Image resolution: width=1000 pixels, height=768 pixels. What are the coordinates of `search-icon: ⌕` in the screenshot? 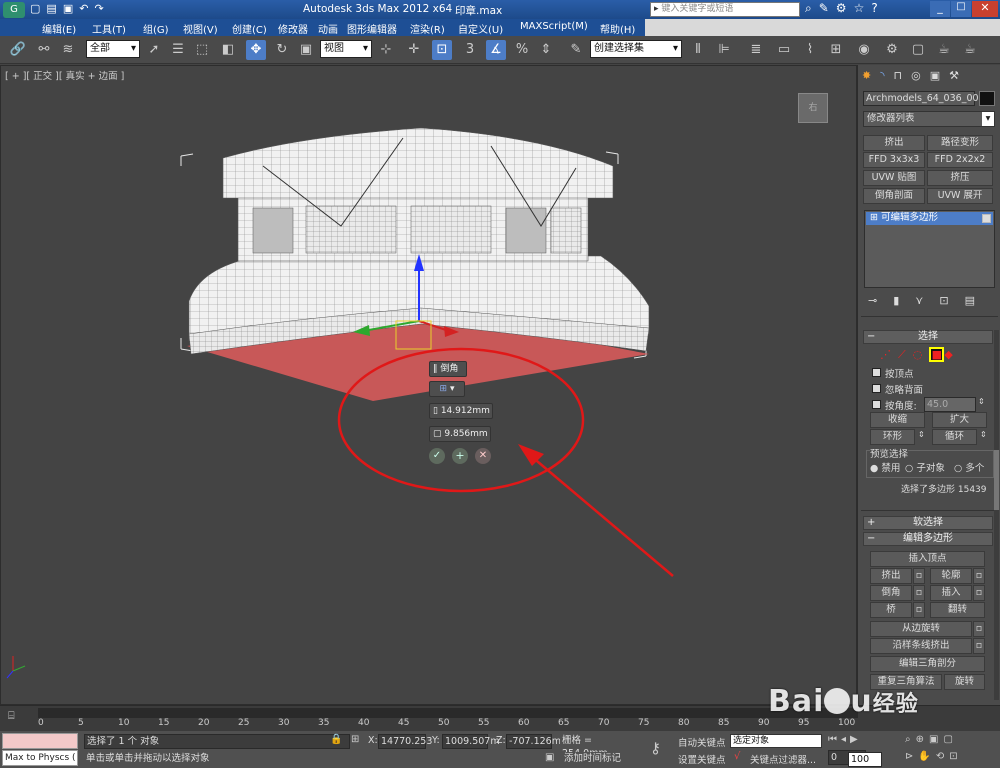 It's located at (812, 8).